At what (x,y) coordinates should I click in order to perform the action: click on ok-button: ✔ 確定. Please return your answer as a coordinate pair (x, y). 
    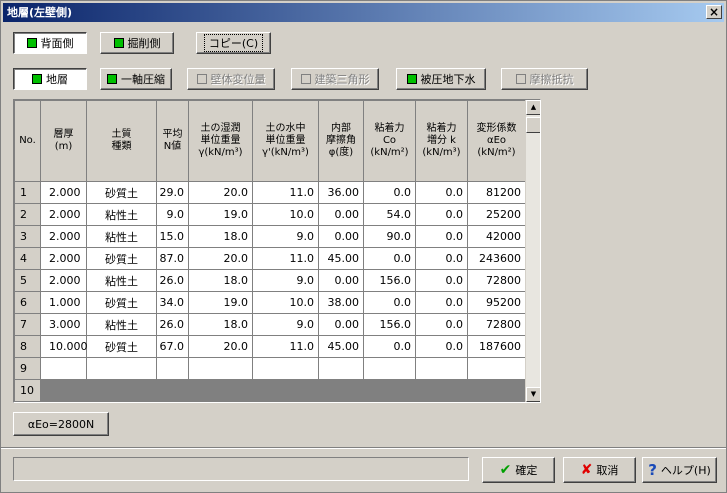
    Looking at the image, I should click on (518, 470).